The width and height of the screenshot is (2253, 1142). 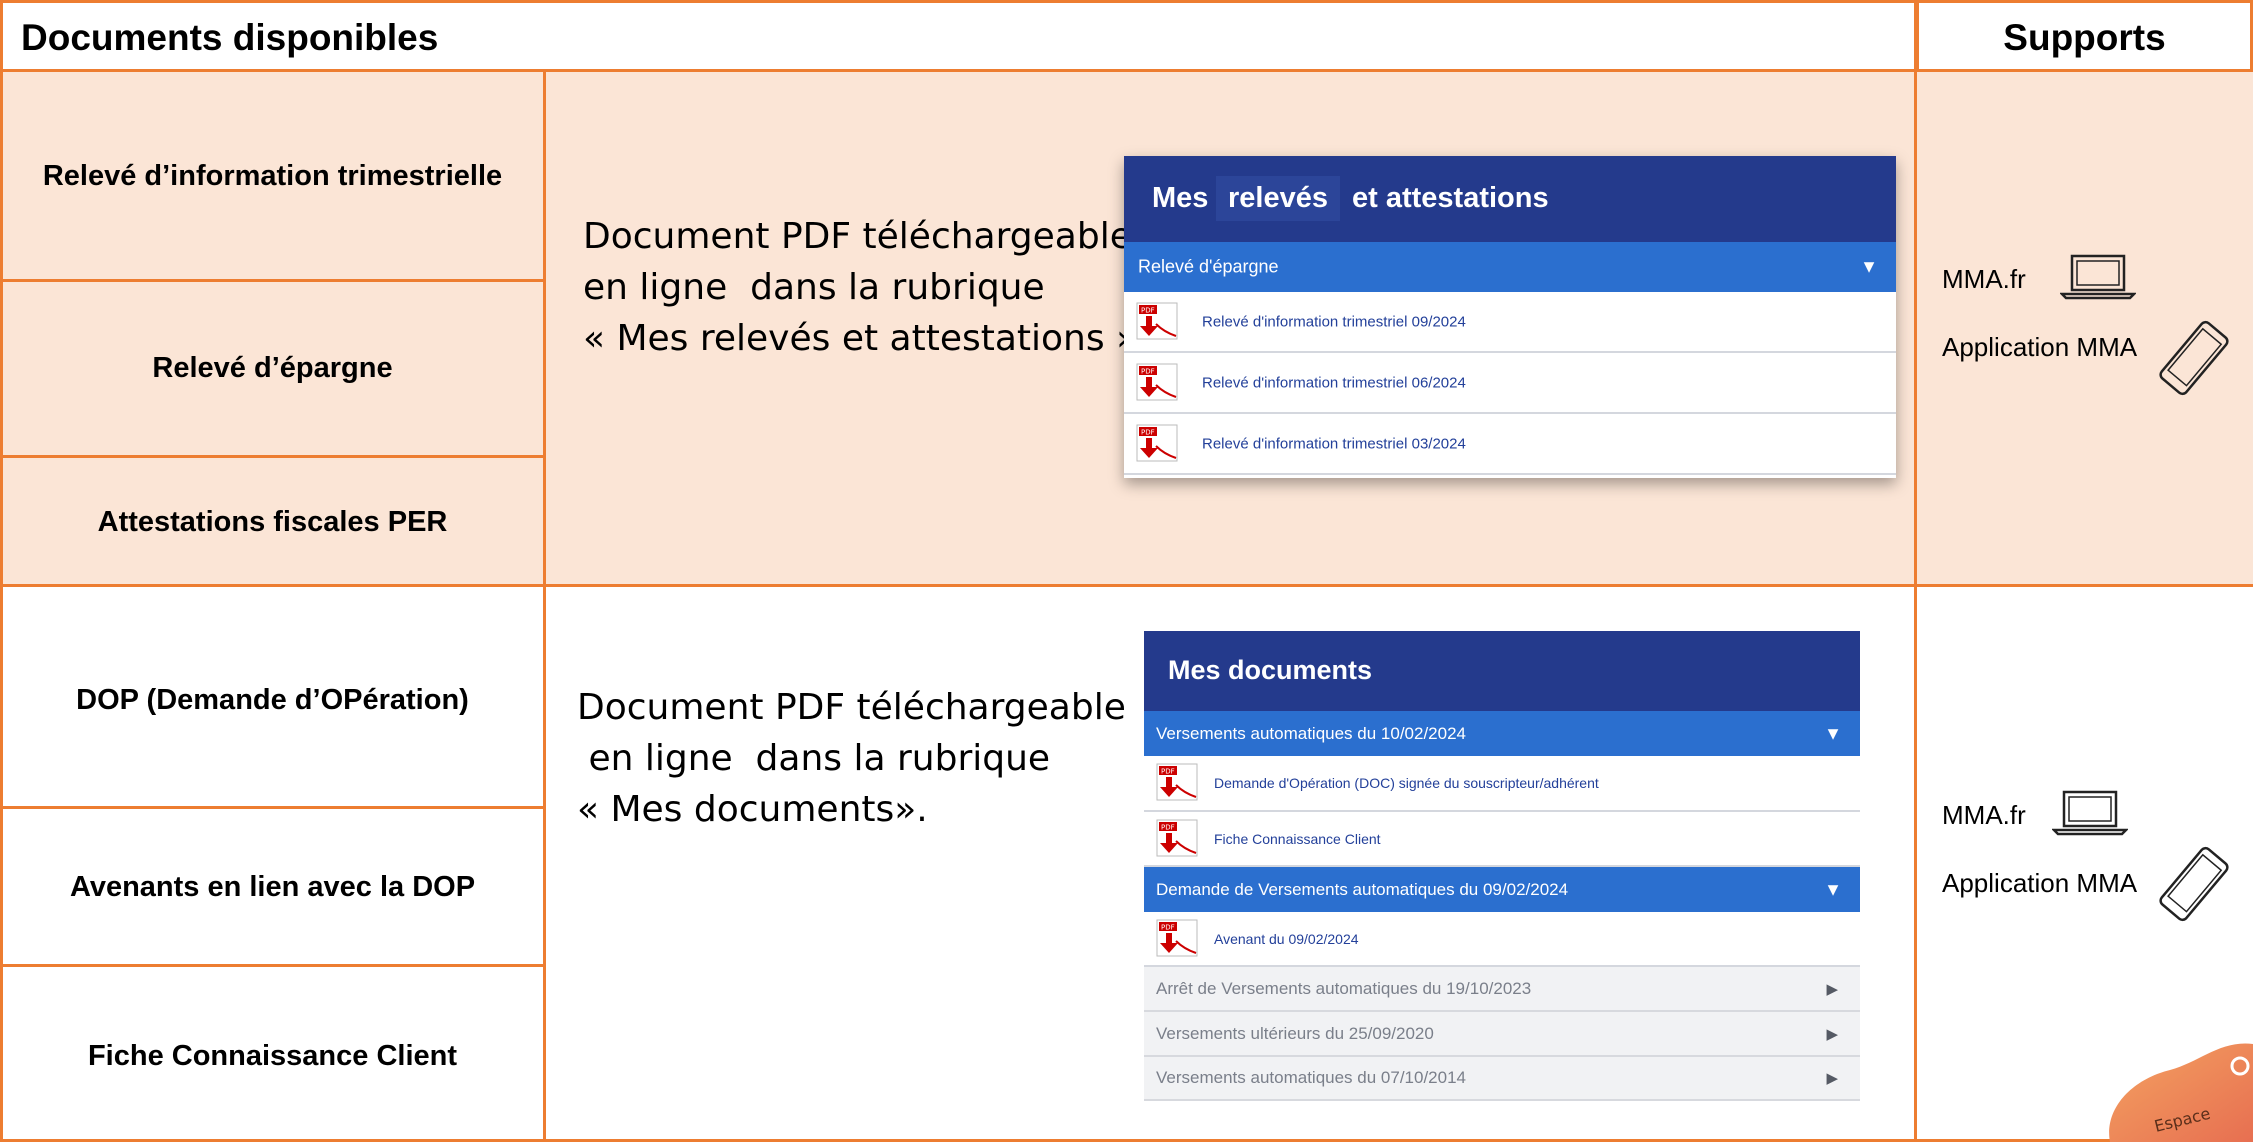 What do you see at coordinates (1334, 321) in the screenshot?
I see `file-link: Relevé d'information trimestriel 09/2024` at bounding box center [1334, 321].